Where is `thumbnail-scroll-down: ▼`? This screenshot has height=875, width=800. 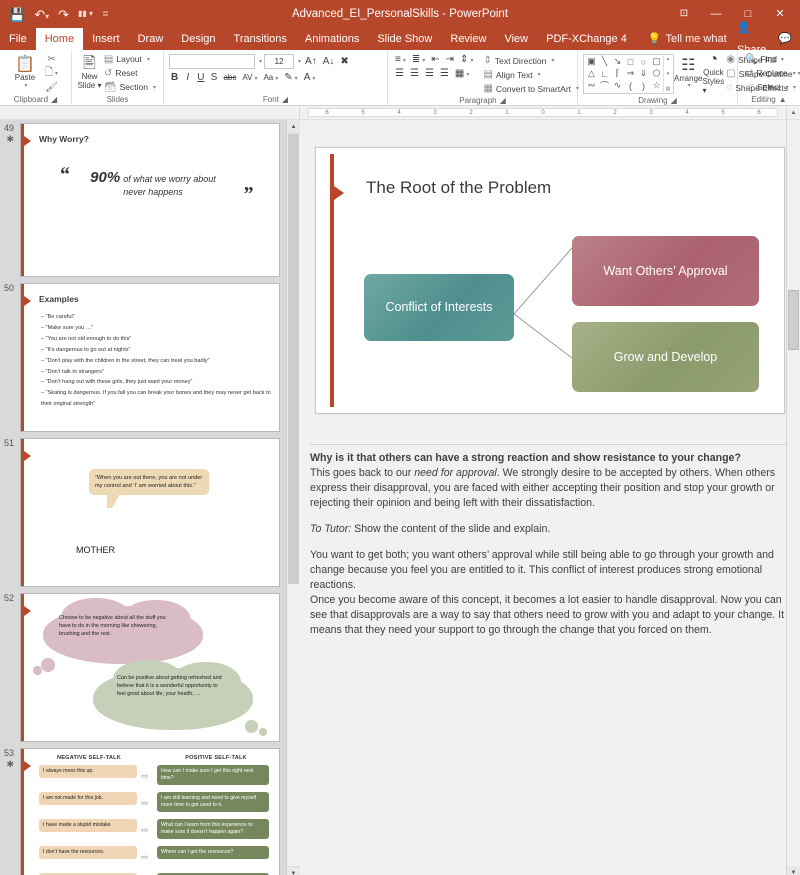 thumbnail-scroll-down: ▼ is located at coordinates (293, 870).